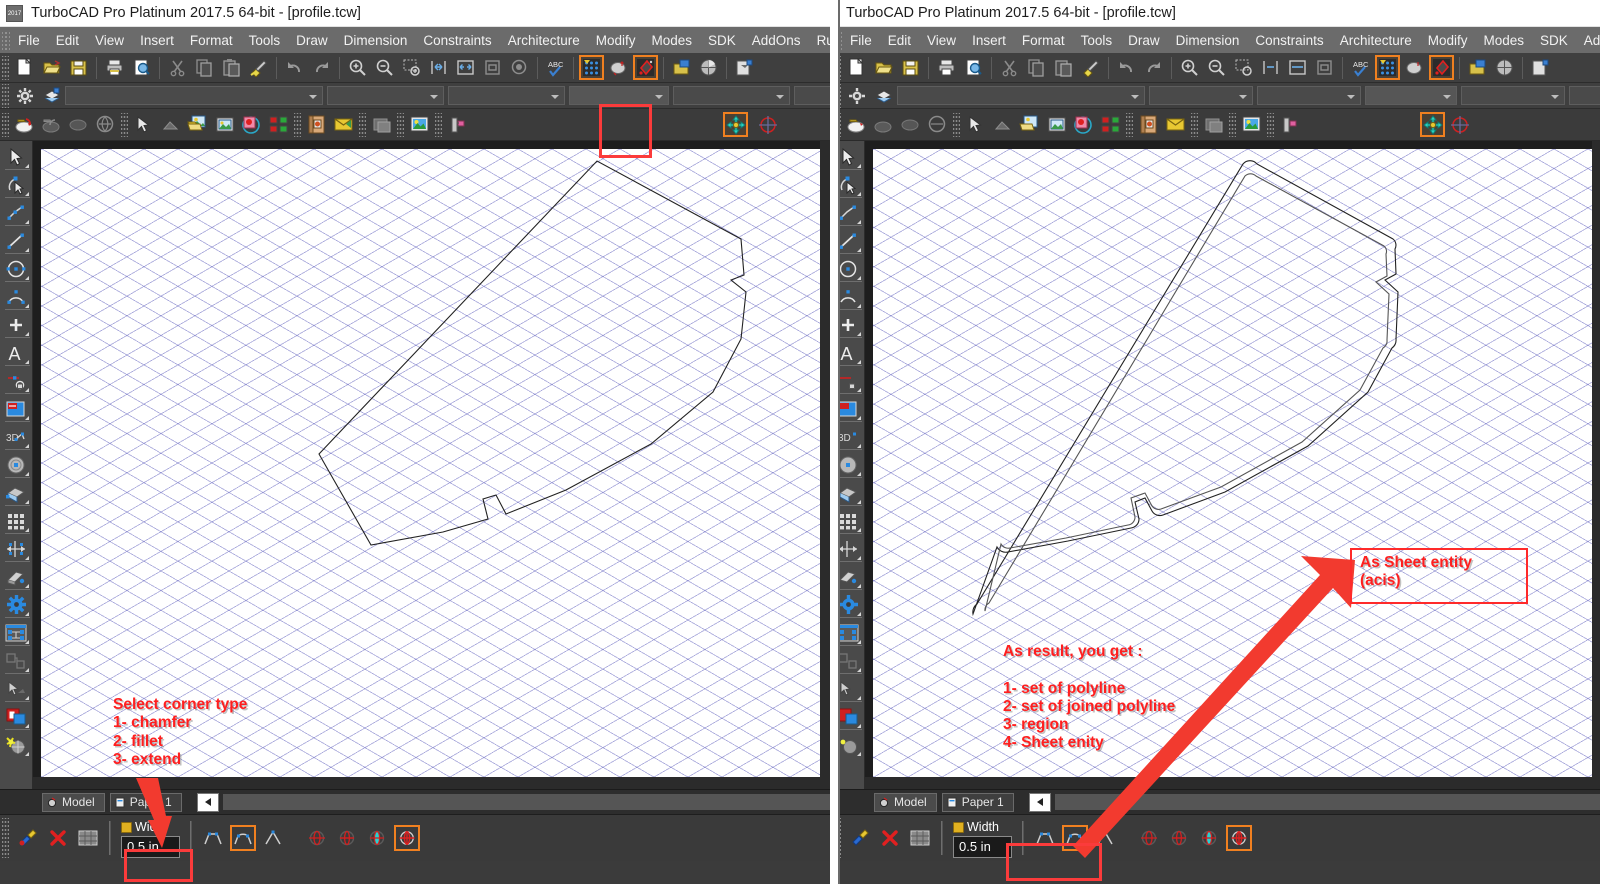  Describe the element at coordinates (1387, 67) in the screenshot. I see `snap-grid-icon` at that location.